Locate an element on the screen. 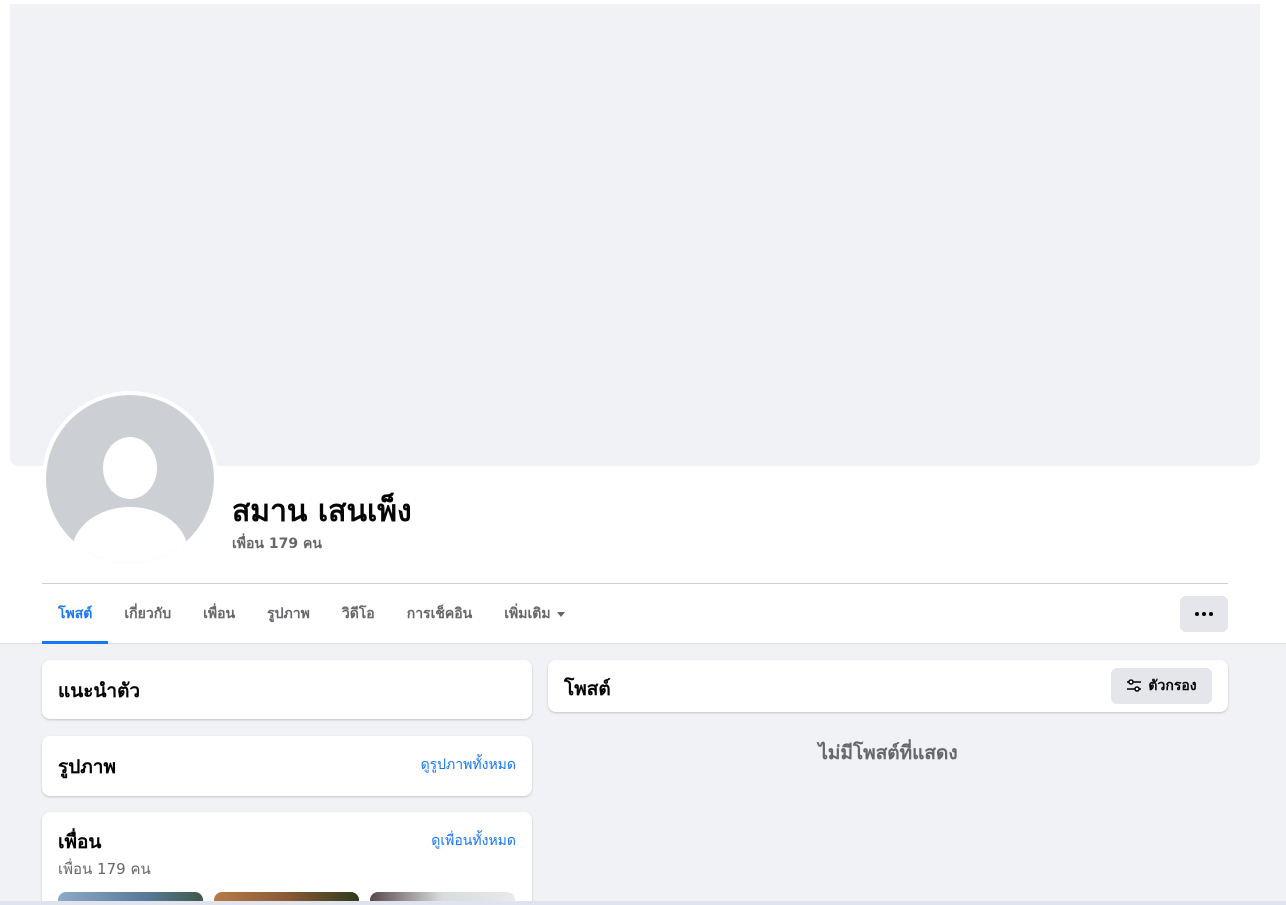  tab-label: เกี่ยวกับ is located at coordinates (148, 614).